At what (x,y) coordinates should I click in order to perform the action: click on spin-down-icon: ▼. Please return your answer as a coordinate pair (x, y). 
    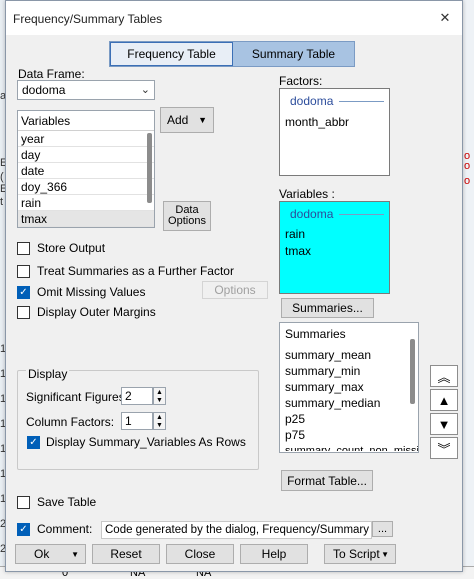
    Looking at the image, I should click on (159, 425).